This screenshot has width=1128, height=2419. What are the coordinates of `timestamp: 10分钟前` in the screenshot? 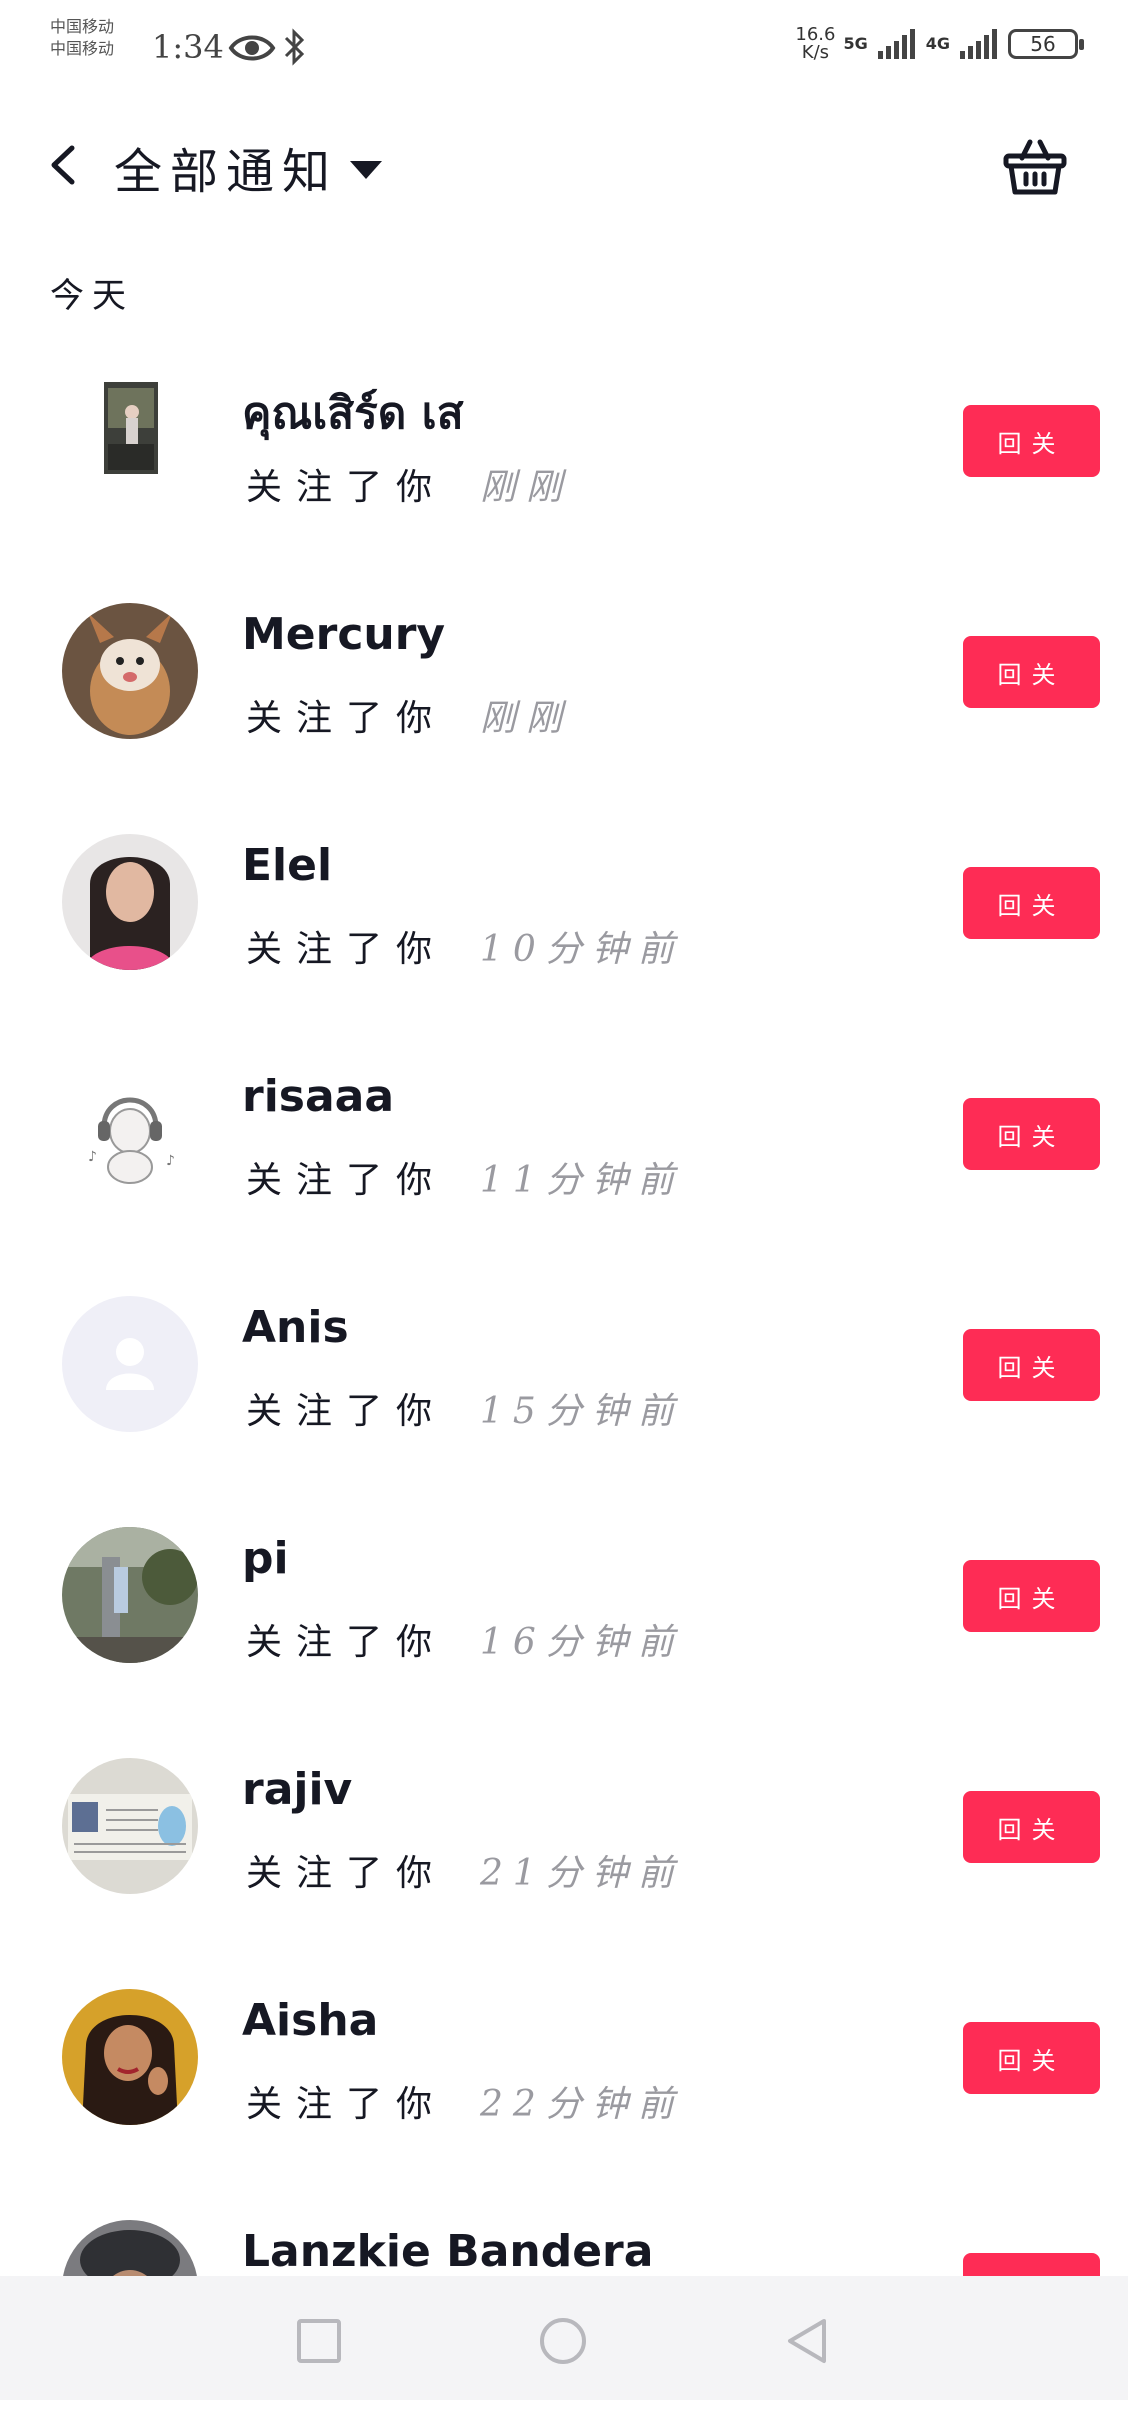 It's located at (582, 949).